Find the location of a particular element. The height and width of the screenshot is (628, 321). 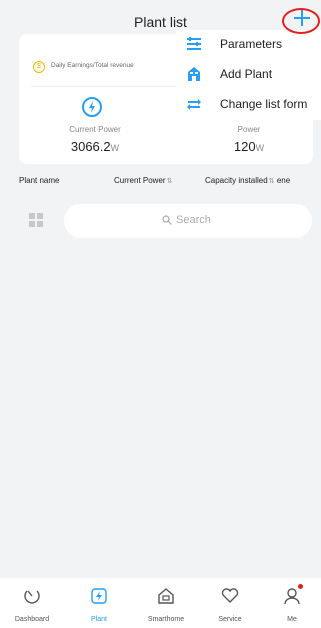

user-icon is located at coordinates (292, 596).